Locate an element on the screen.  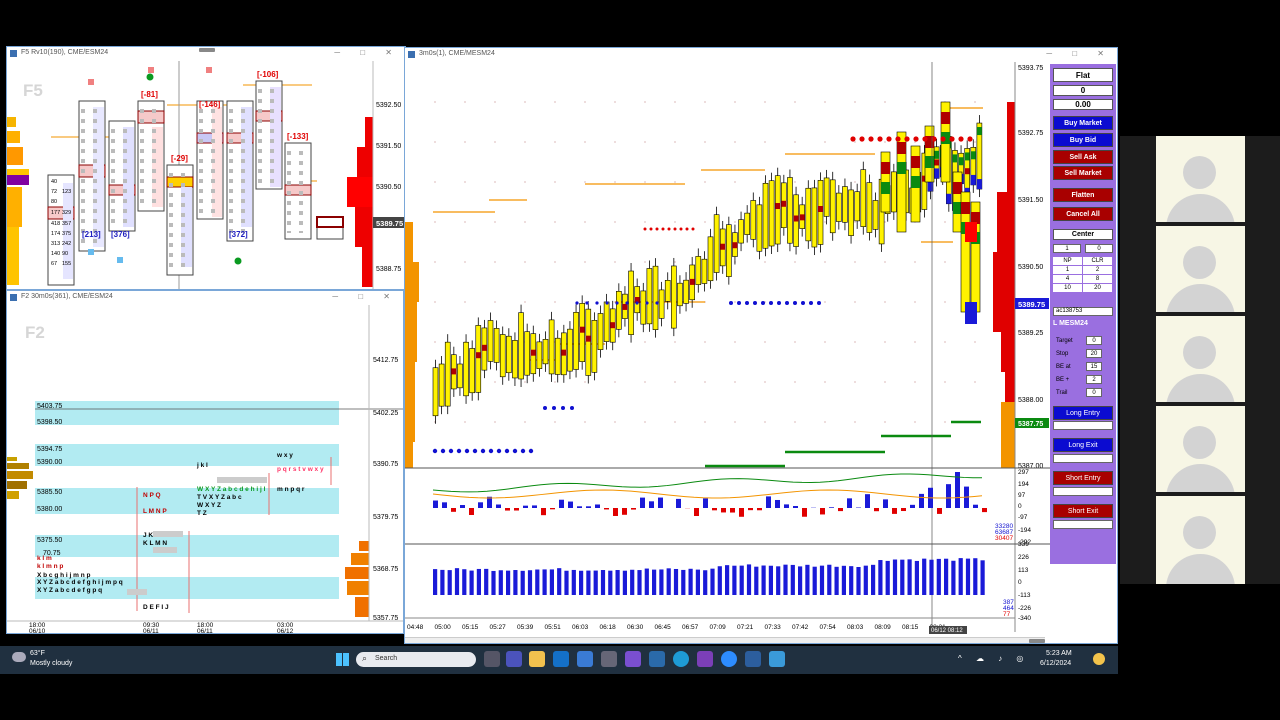
clock-time: 5:23 AM is located at coordinates (1059, 653).